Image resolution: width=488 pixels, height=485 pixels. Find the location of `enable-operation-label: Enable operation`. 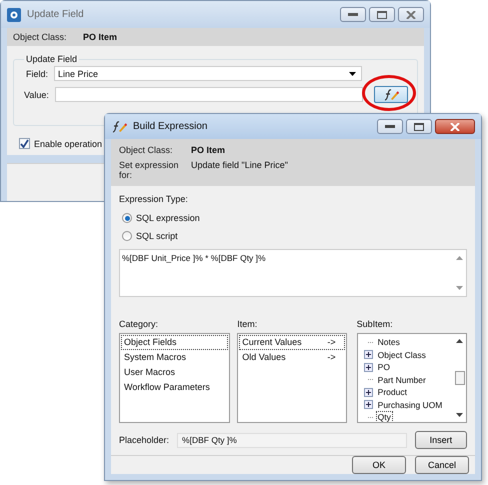

enable-operation-label: Enable operation is located at coordinates (68, 143).